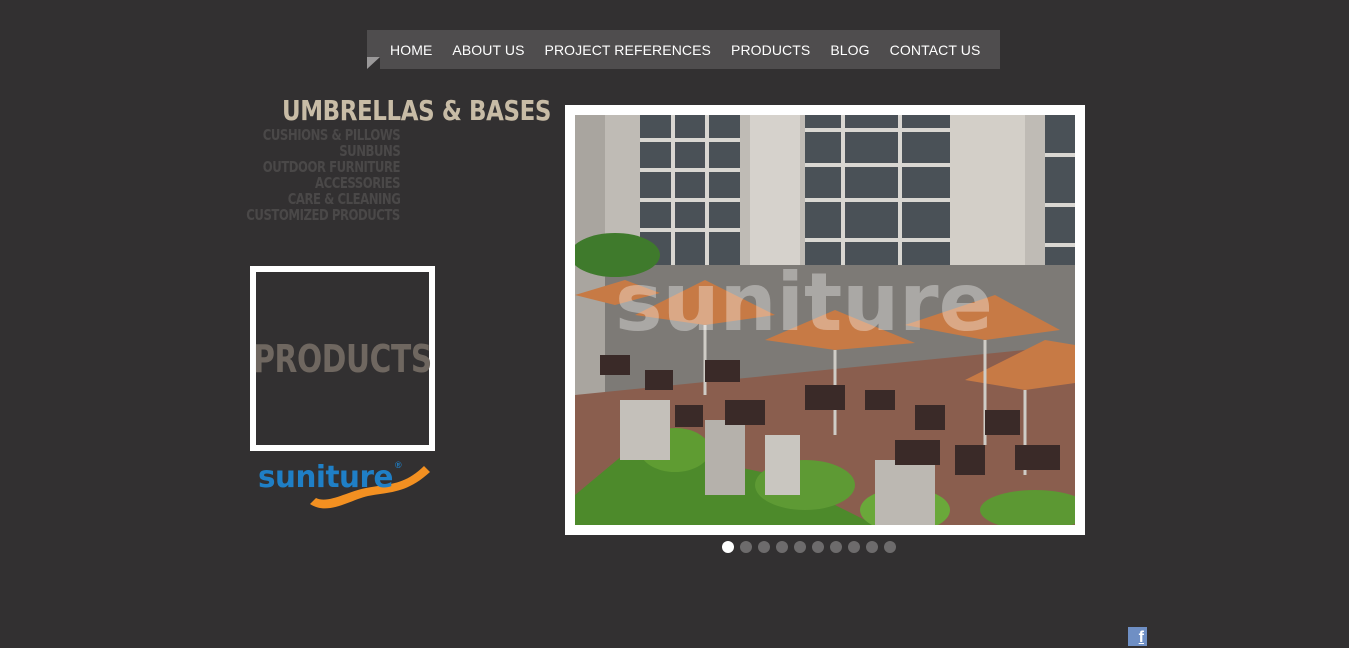 This screenshot has height=648, width=1349. Describe the element at coordinates (343, 199) in the screenshot. I see `category-care-cleaning: CARE & CLEANING` at that location.